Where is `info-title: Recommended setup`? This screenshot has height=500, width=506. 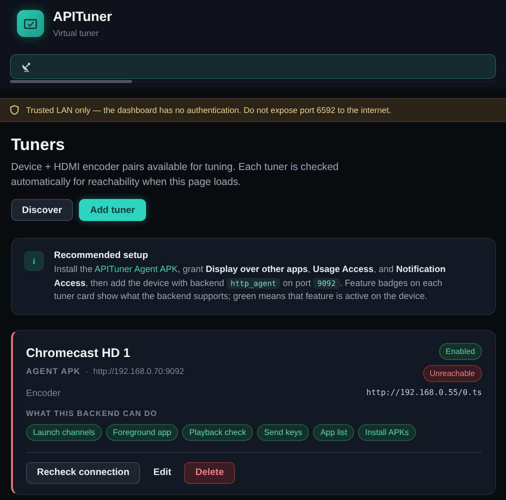
info-title: Recommended setup is located at coordinates (102, 255).